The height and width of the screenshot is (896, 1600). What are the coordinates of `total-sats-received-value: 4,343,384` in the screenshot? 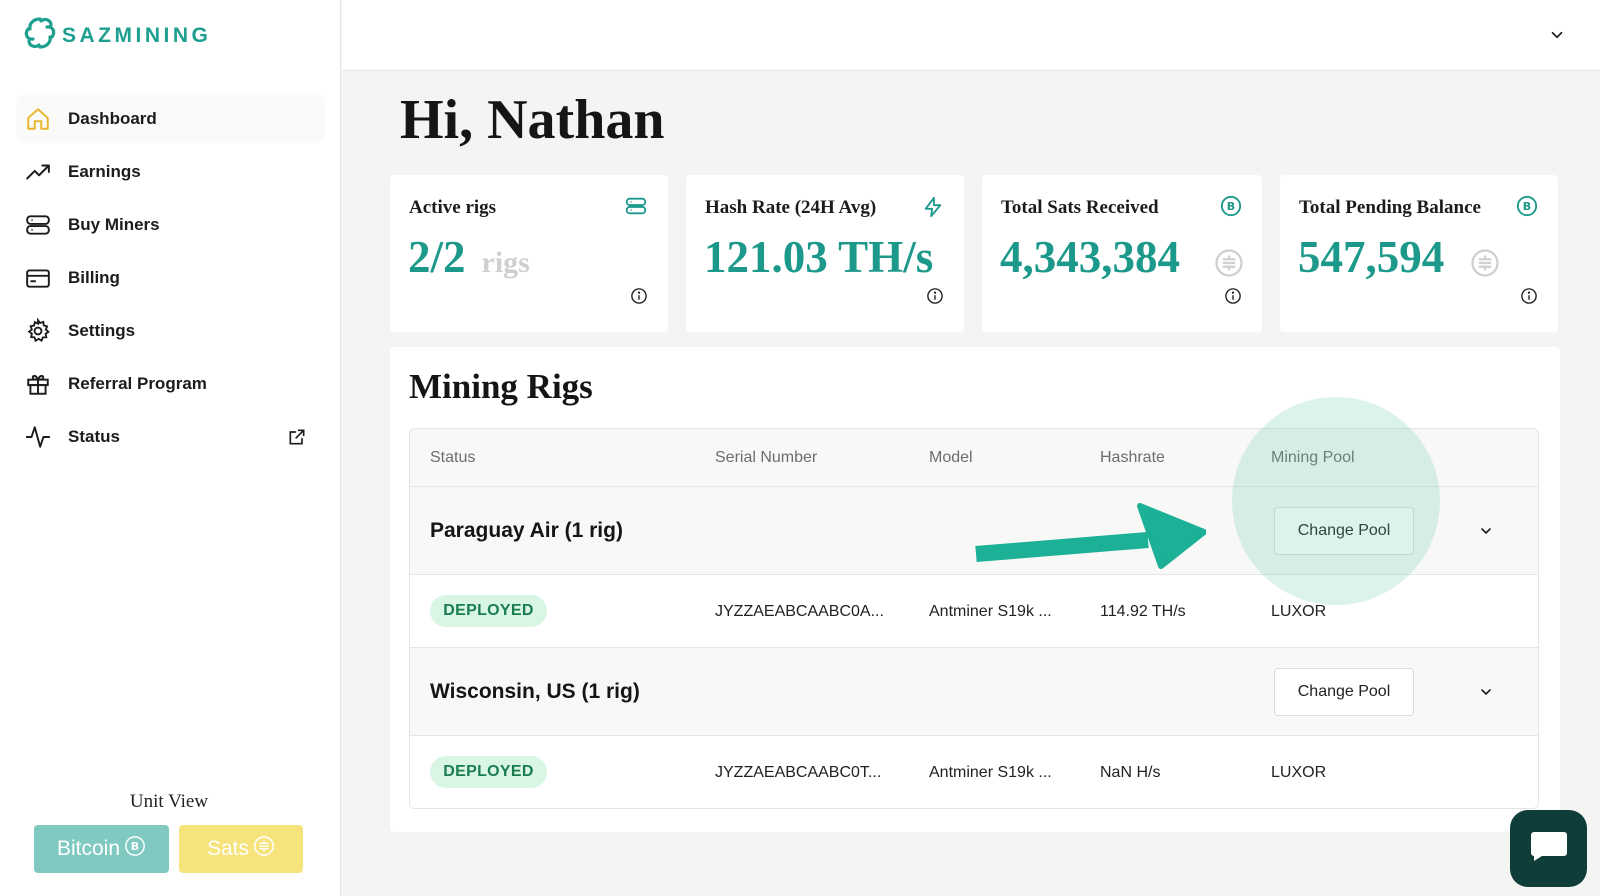 It's located at (1090, 257).